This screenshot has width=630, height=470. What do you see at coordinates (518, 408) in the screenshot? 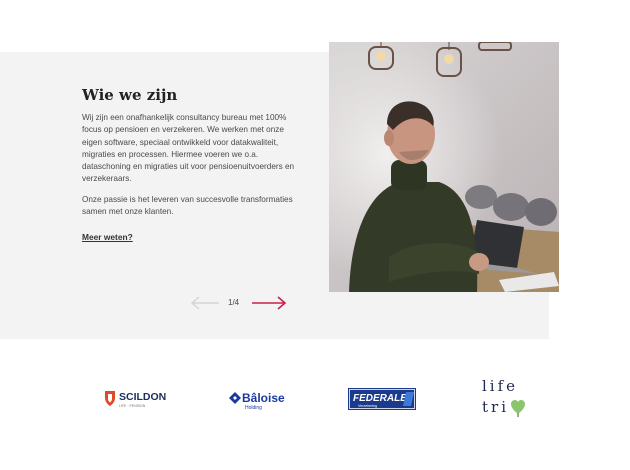
I see `heart-leaf-icon` at bounding box center [518, 408].